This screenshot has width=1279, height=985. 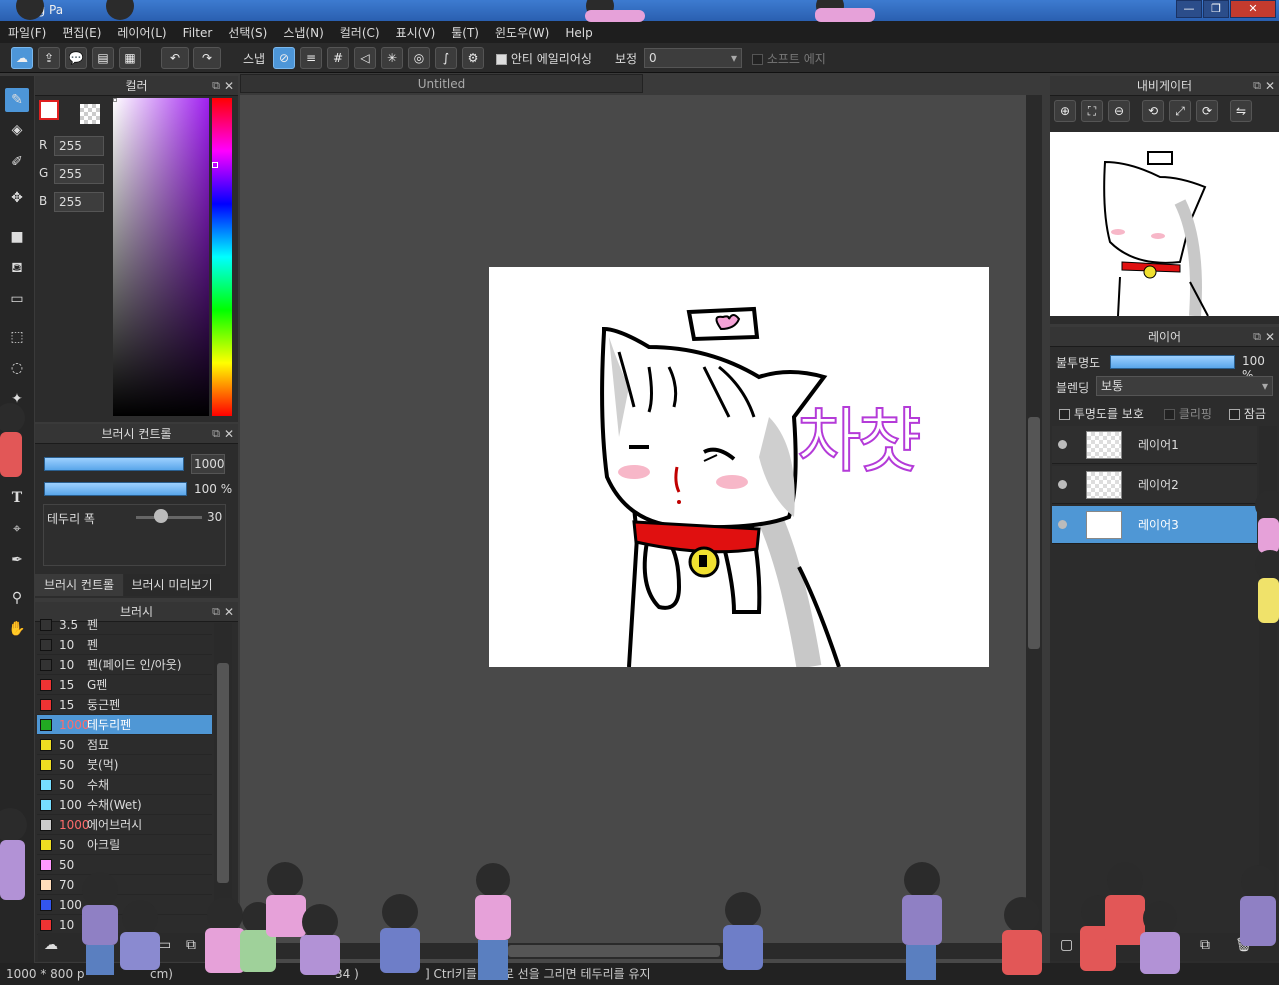 I want to click on snap-perspective-icon: ◁, so click(x=365, y=58).